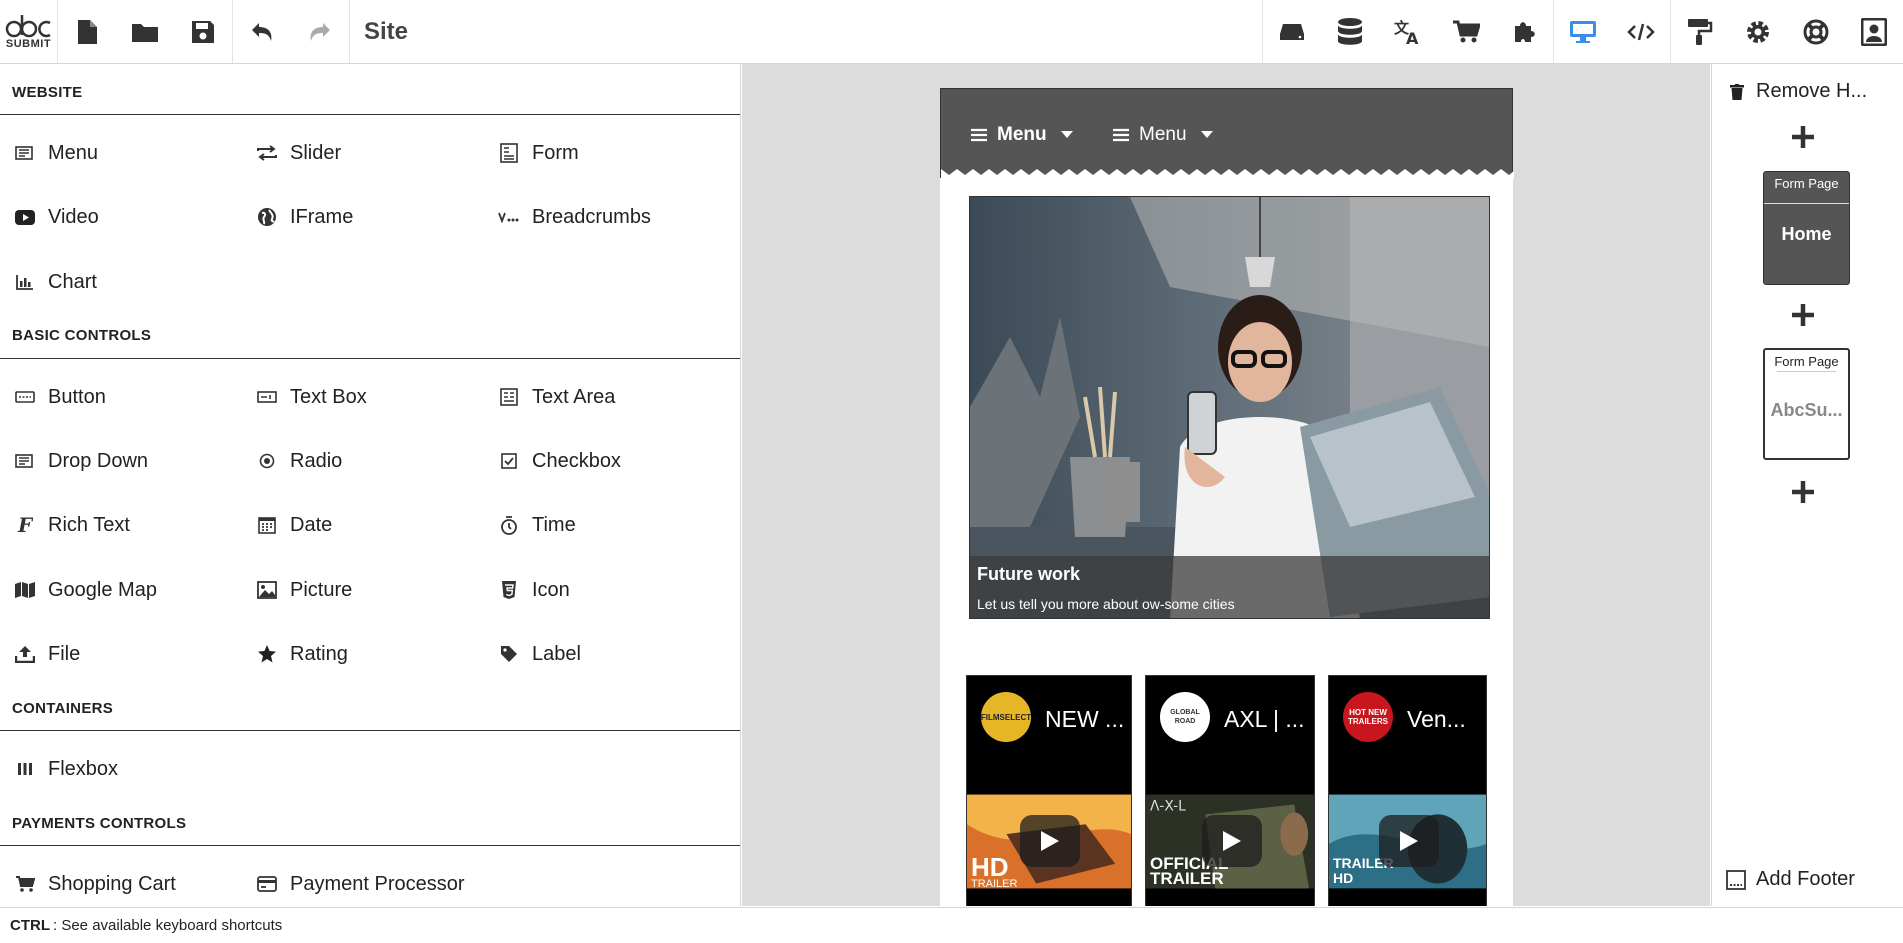  I want to click on redo-button, so click(320, 31).